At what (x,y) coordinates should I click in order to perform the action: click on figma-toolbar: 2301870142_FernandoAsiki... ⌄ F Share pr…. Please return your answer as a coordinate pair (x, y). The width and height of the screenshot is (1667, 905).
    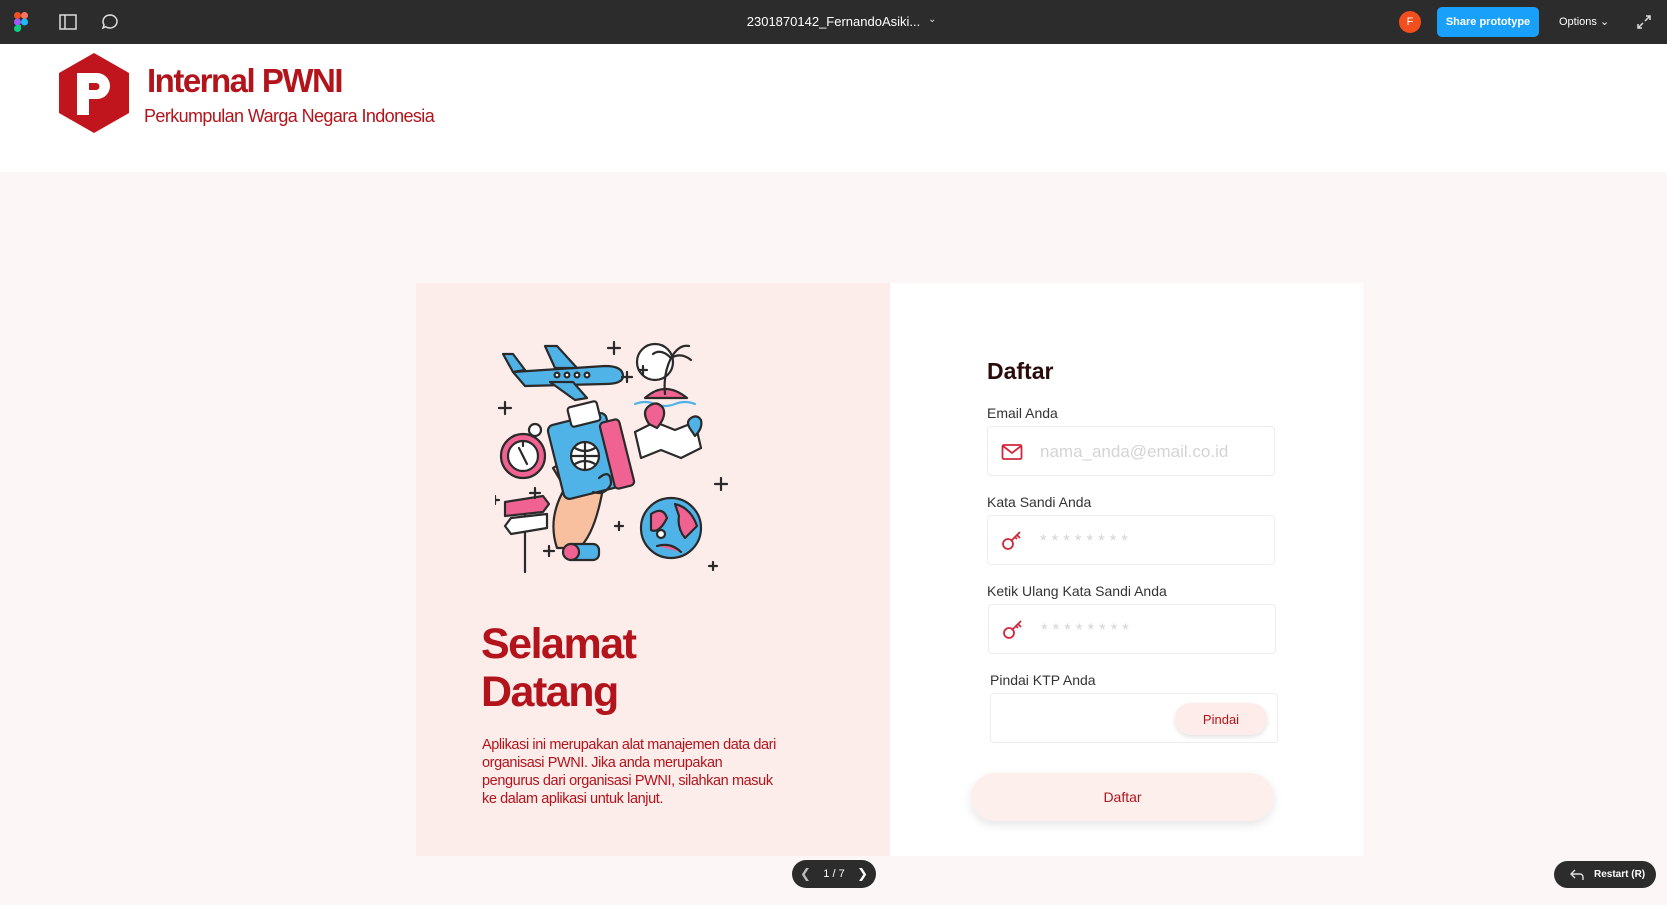
    Looking at the image, I should click on (833, 22).